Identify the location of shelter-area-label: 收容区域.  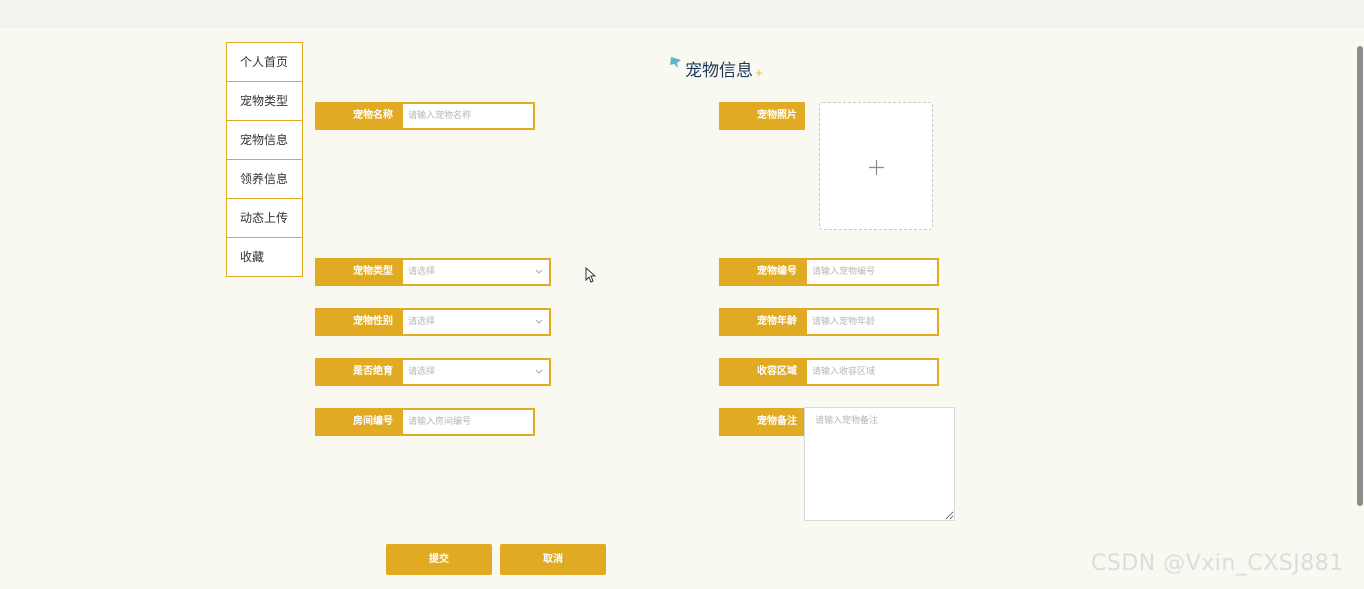
(762, 372).